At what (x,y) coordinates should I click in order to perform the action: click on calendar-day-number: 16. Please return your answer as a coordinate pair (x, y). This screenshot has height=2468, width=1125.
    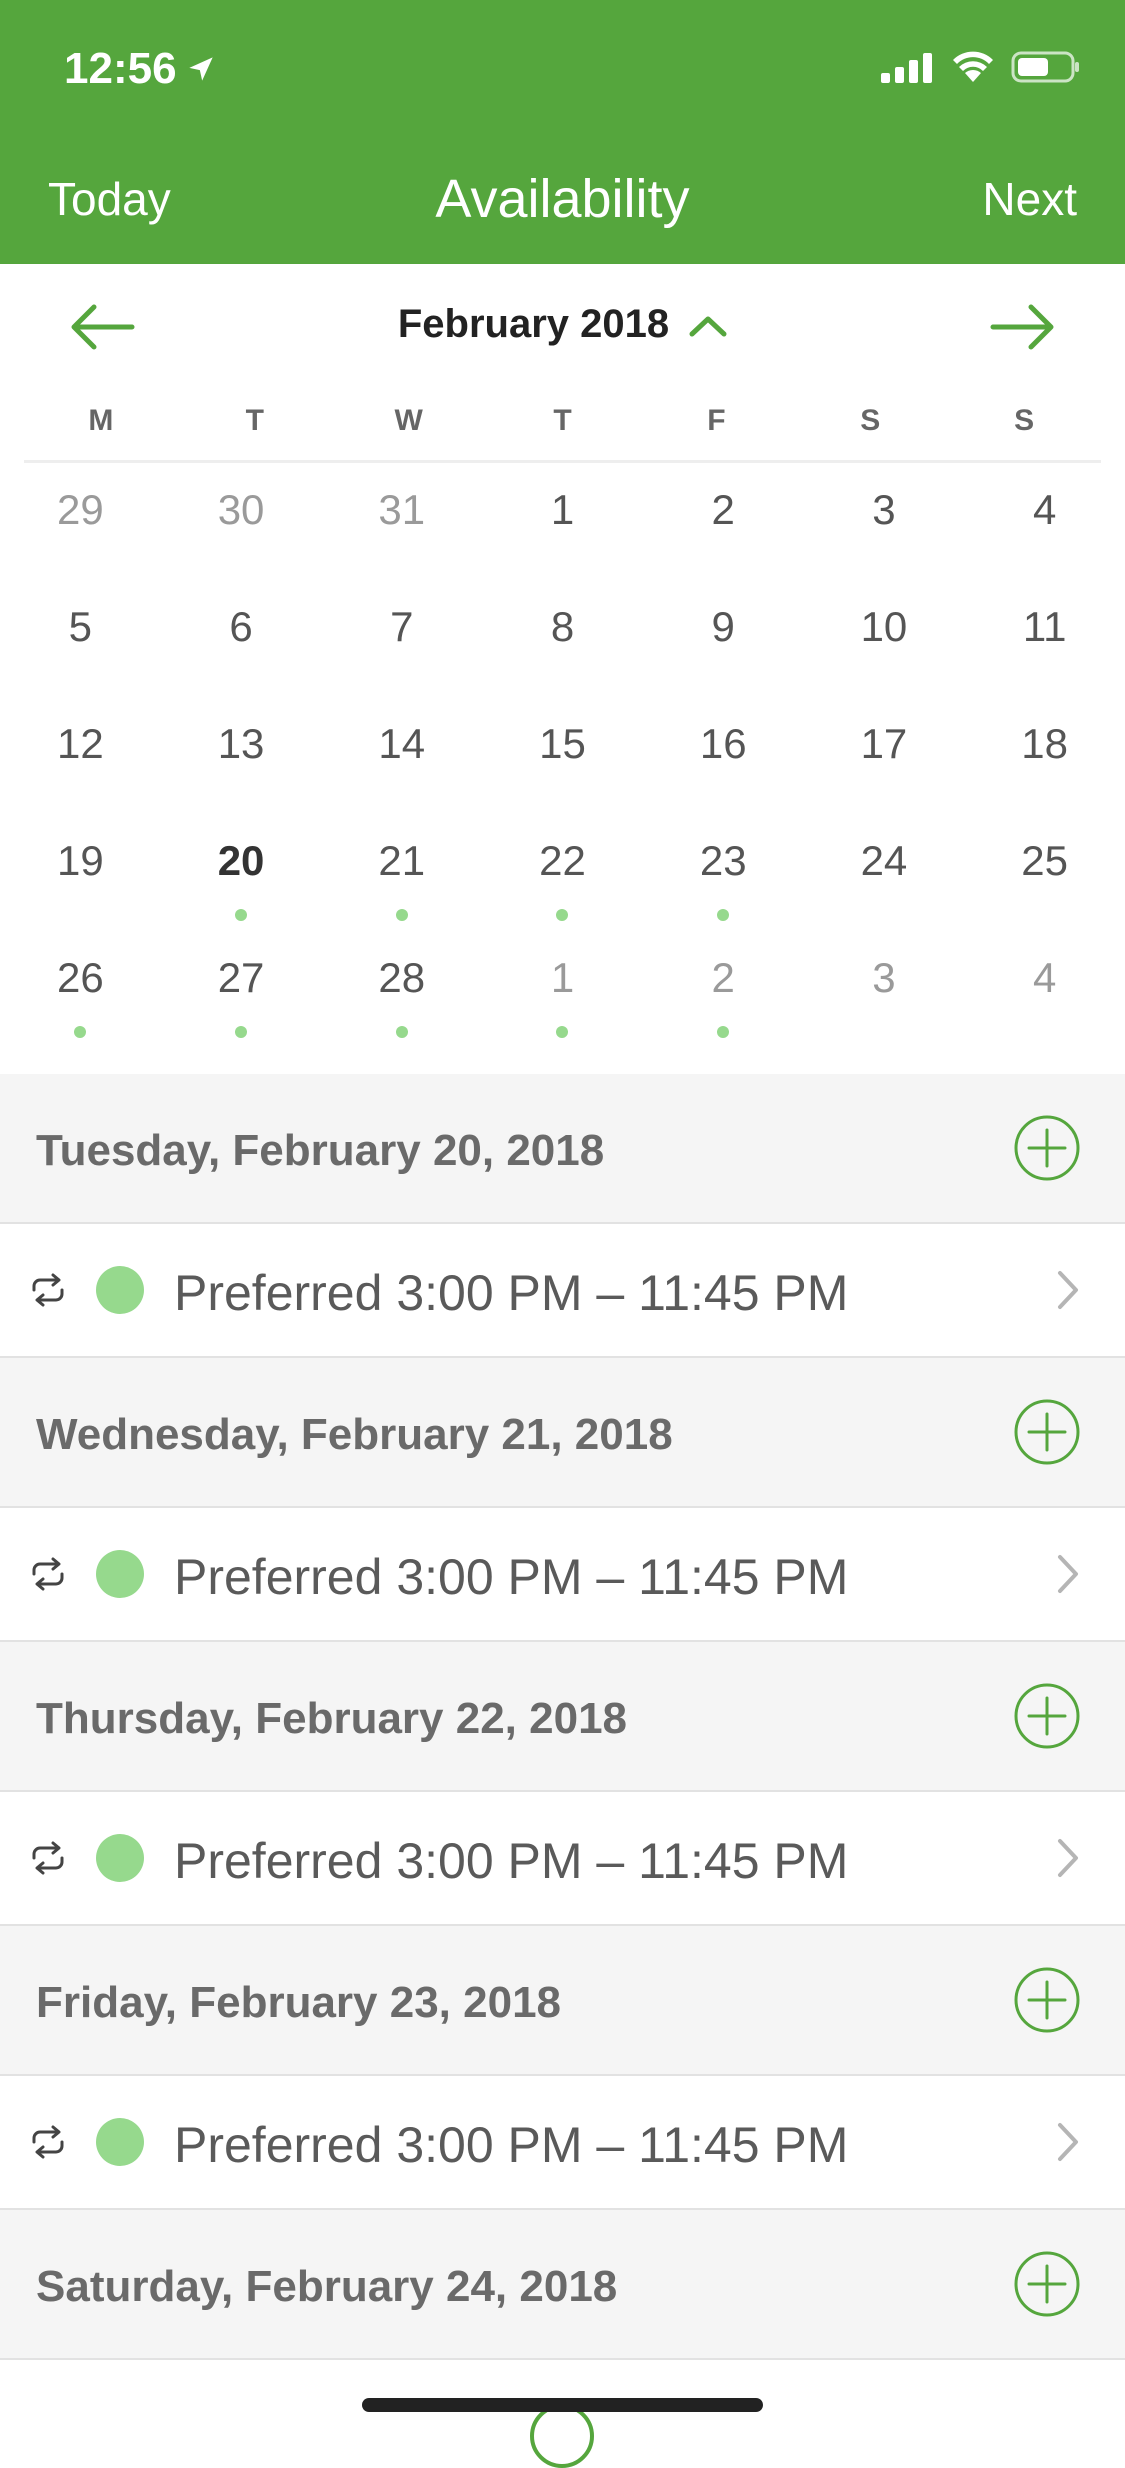
    Looking at the image, I should click on (723, 743).